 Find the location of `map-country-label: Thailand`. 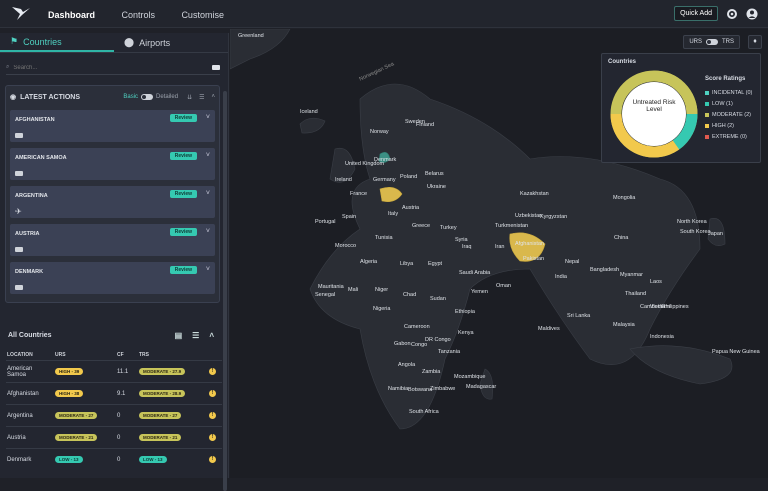

map-country-label: Thailand is located at coordinates (635, 294).